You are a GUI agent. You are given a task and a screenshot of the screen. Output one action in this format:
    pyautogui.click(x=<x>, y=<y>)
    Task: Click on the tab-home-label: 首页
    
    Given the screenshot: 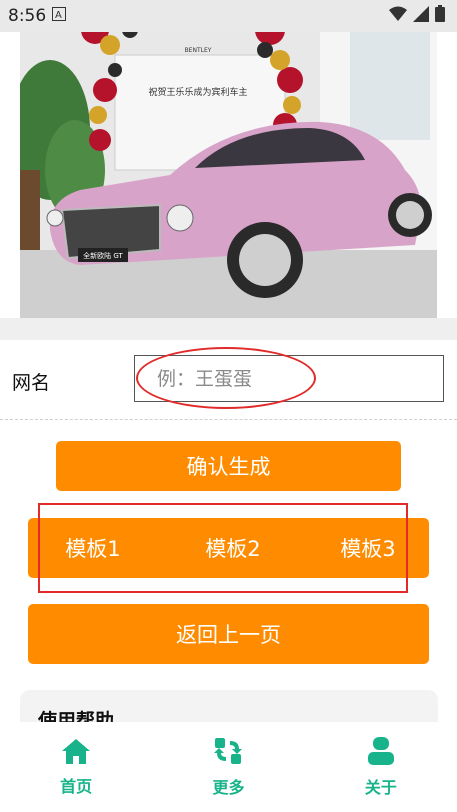 What is the action you would take?
    pyautogui.click(x=76, y=786)
    